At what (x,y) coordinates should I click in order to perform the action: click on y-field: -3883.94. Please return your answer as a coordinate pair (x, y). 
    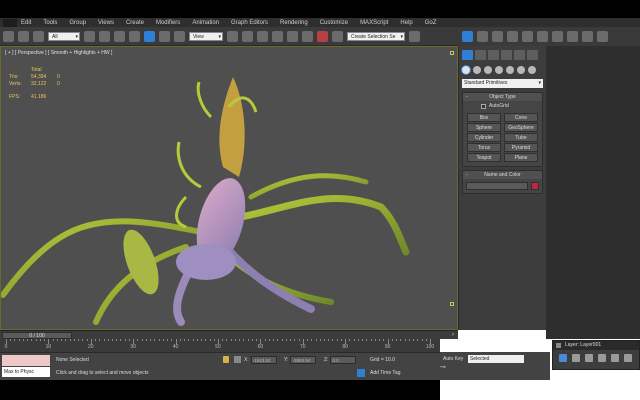
    Looking at the image, I should click on (303, 360).